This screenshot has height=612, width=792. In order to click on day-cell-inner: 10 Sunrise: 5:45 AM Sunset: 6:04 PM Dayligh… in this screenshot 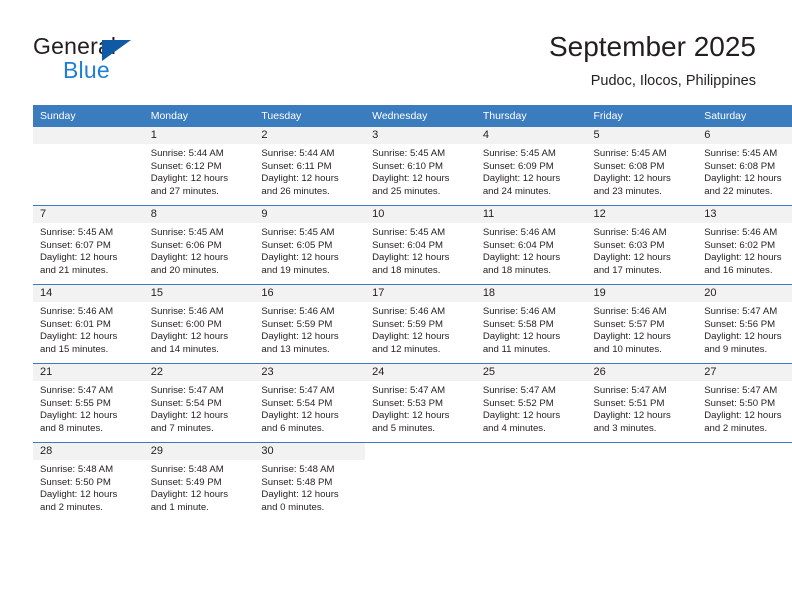, I will do `click(420, 245)`.